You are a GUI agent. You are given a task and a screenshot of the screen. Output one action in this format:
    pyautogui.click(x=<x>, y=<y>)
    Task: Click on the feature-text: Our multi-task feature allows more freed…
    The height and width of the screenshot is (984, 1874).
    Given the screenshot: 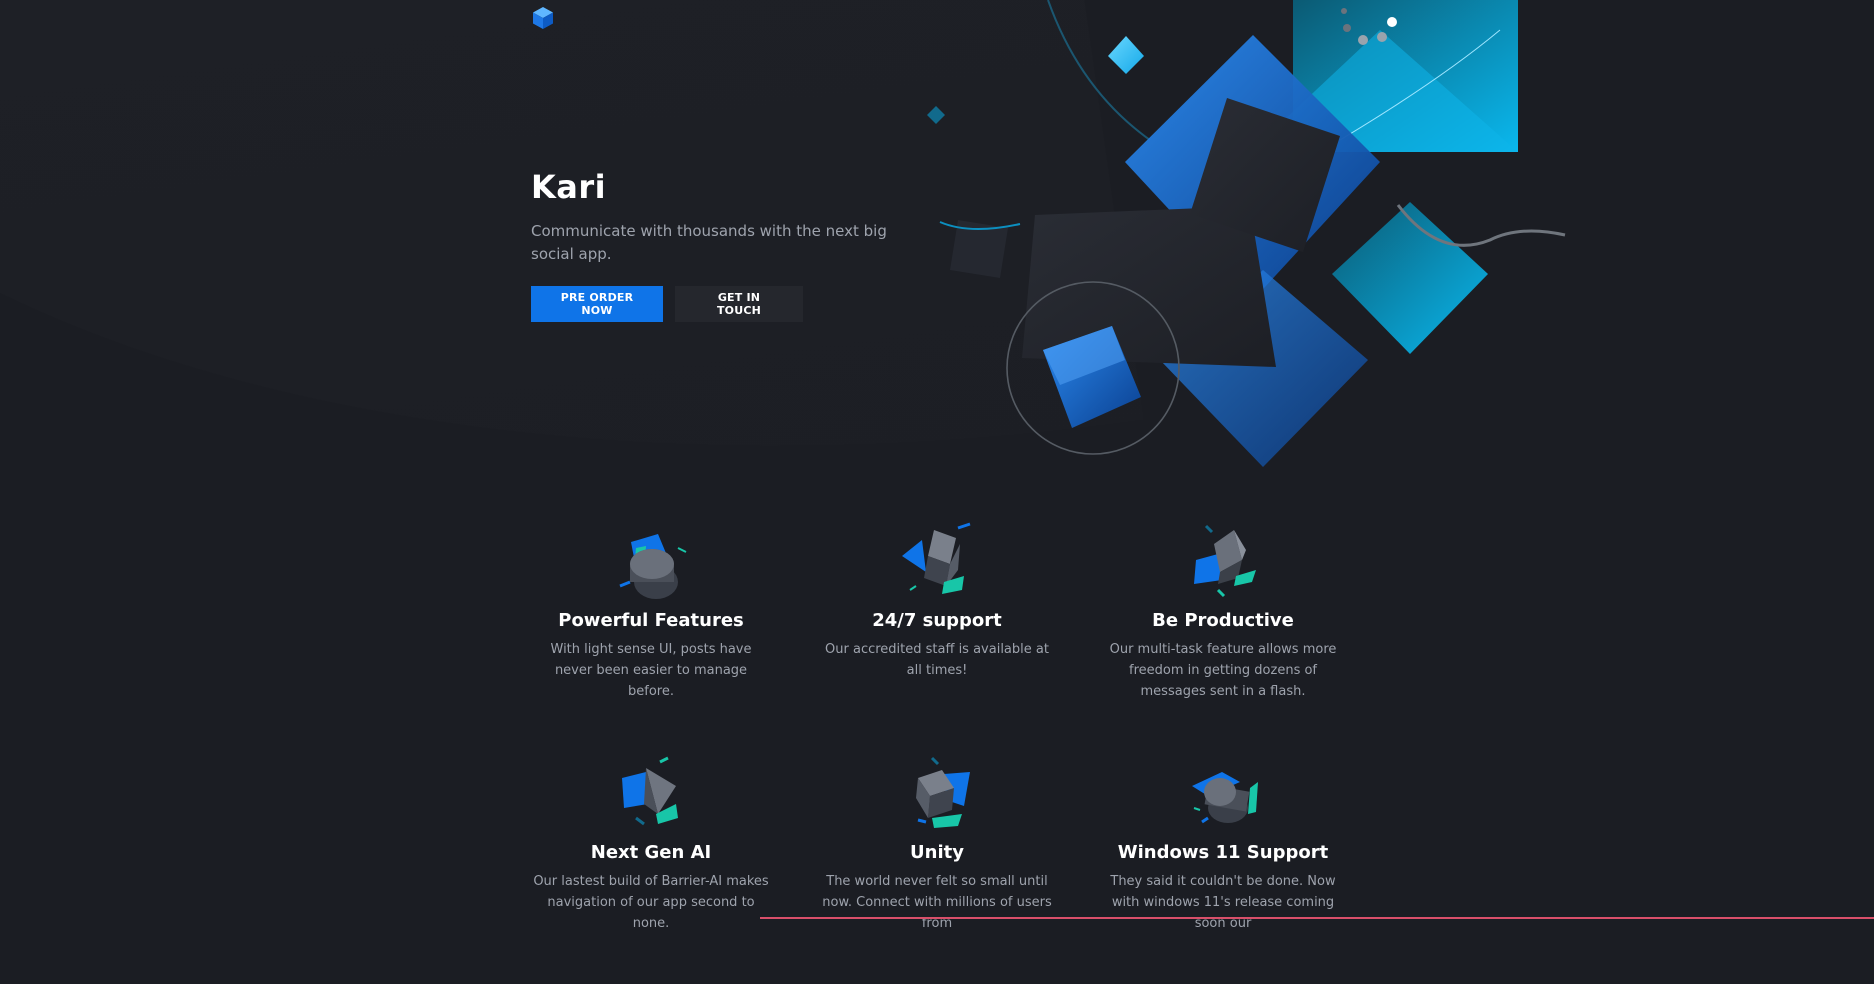 What is the action you would take?
    pyautogui.click(x=1223, y=670)
    